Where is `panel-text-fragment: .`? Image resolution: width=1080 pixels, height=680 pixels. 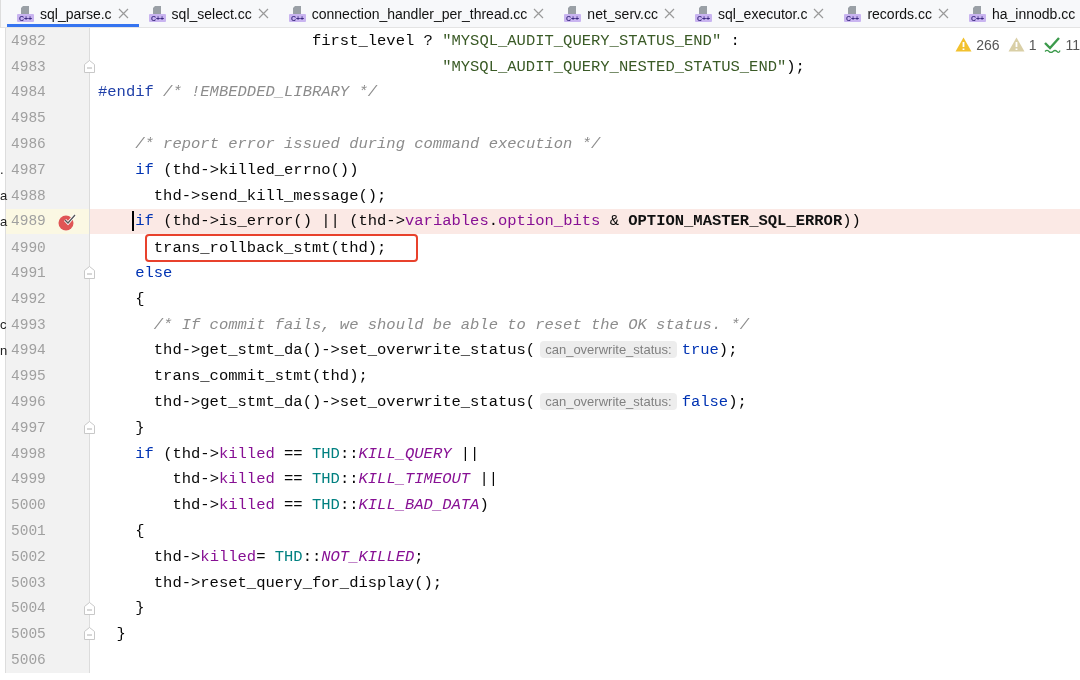
panel-text-fragment: . is located at coordinates (2, 170).